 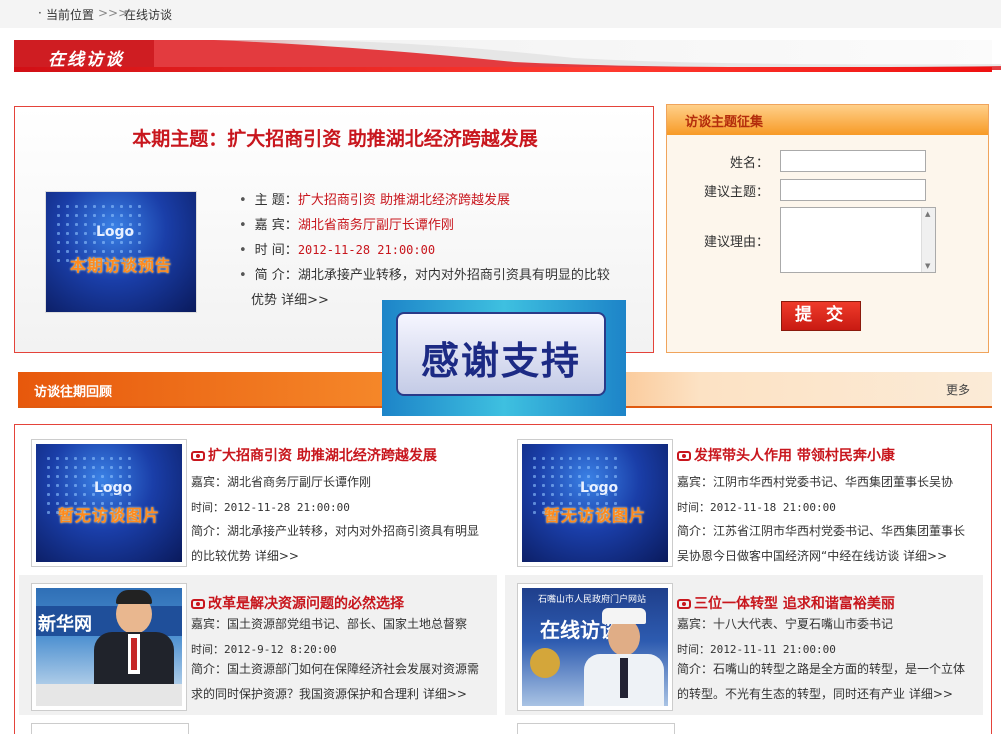 I want to click on preview-caption: 本期访谈预告, so click(x=120, y=265).